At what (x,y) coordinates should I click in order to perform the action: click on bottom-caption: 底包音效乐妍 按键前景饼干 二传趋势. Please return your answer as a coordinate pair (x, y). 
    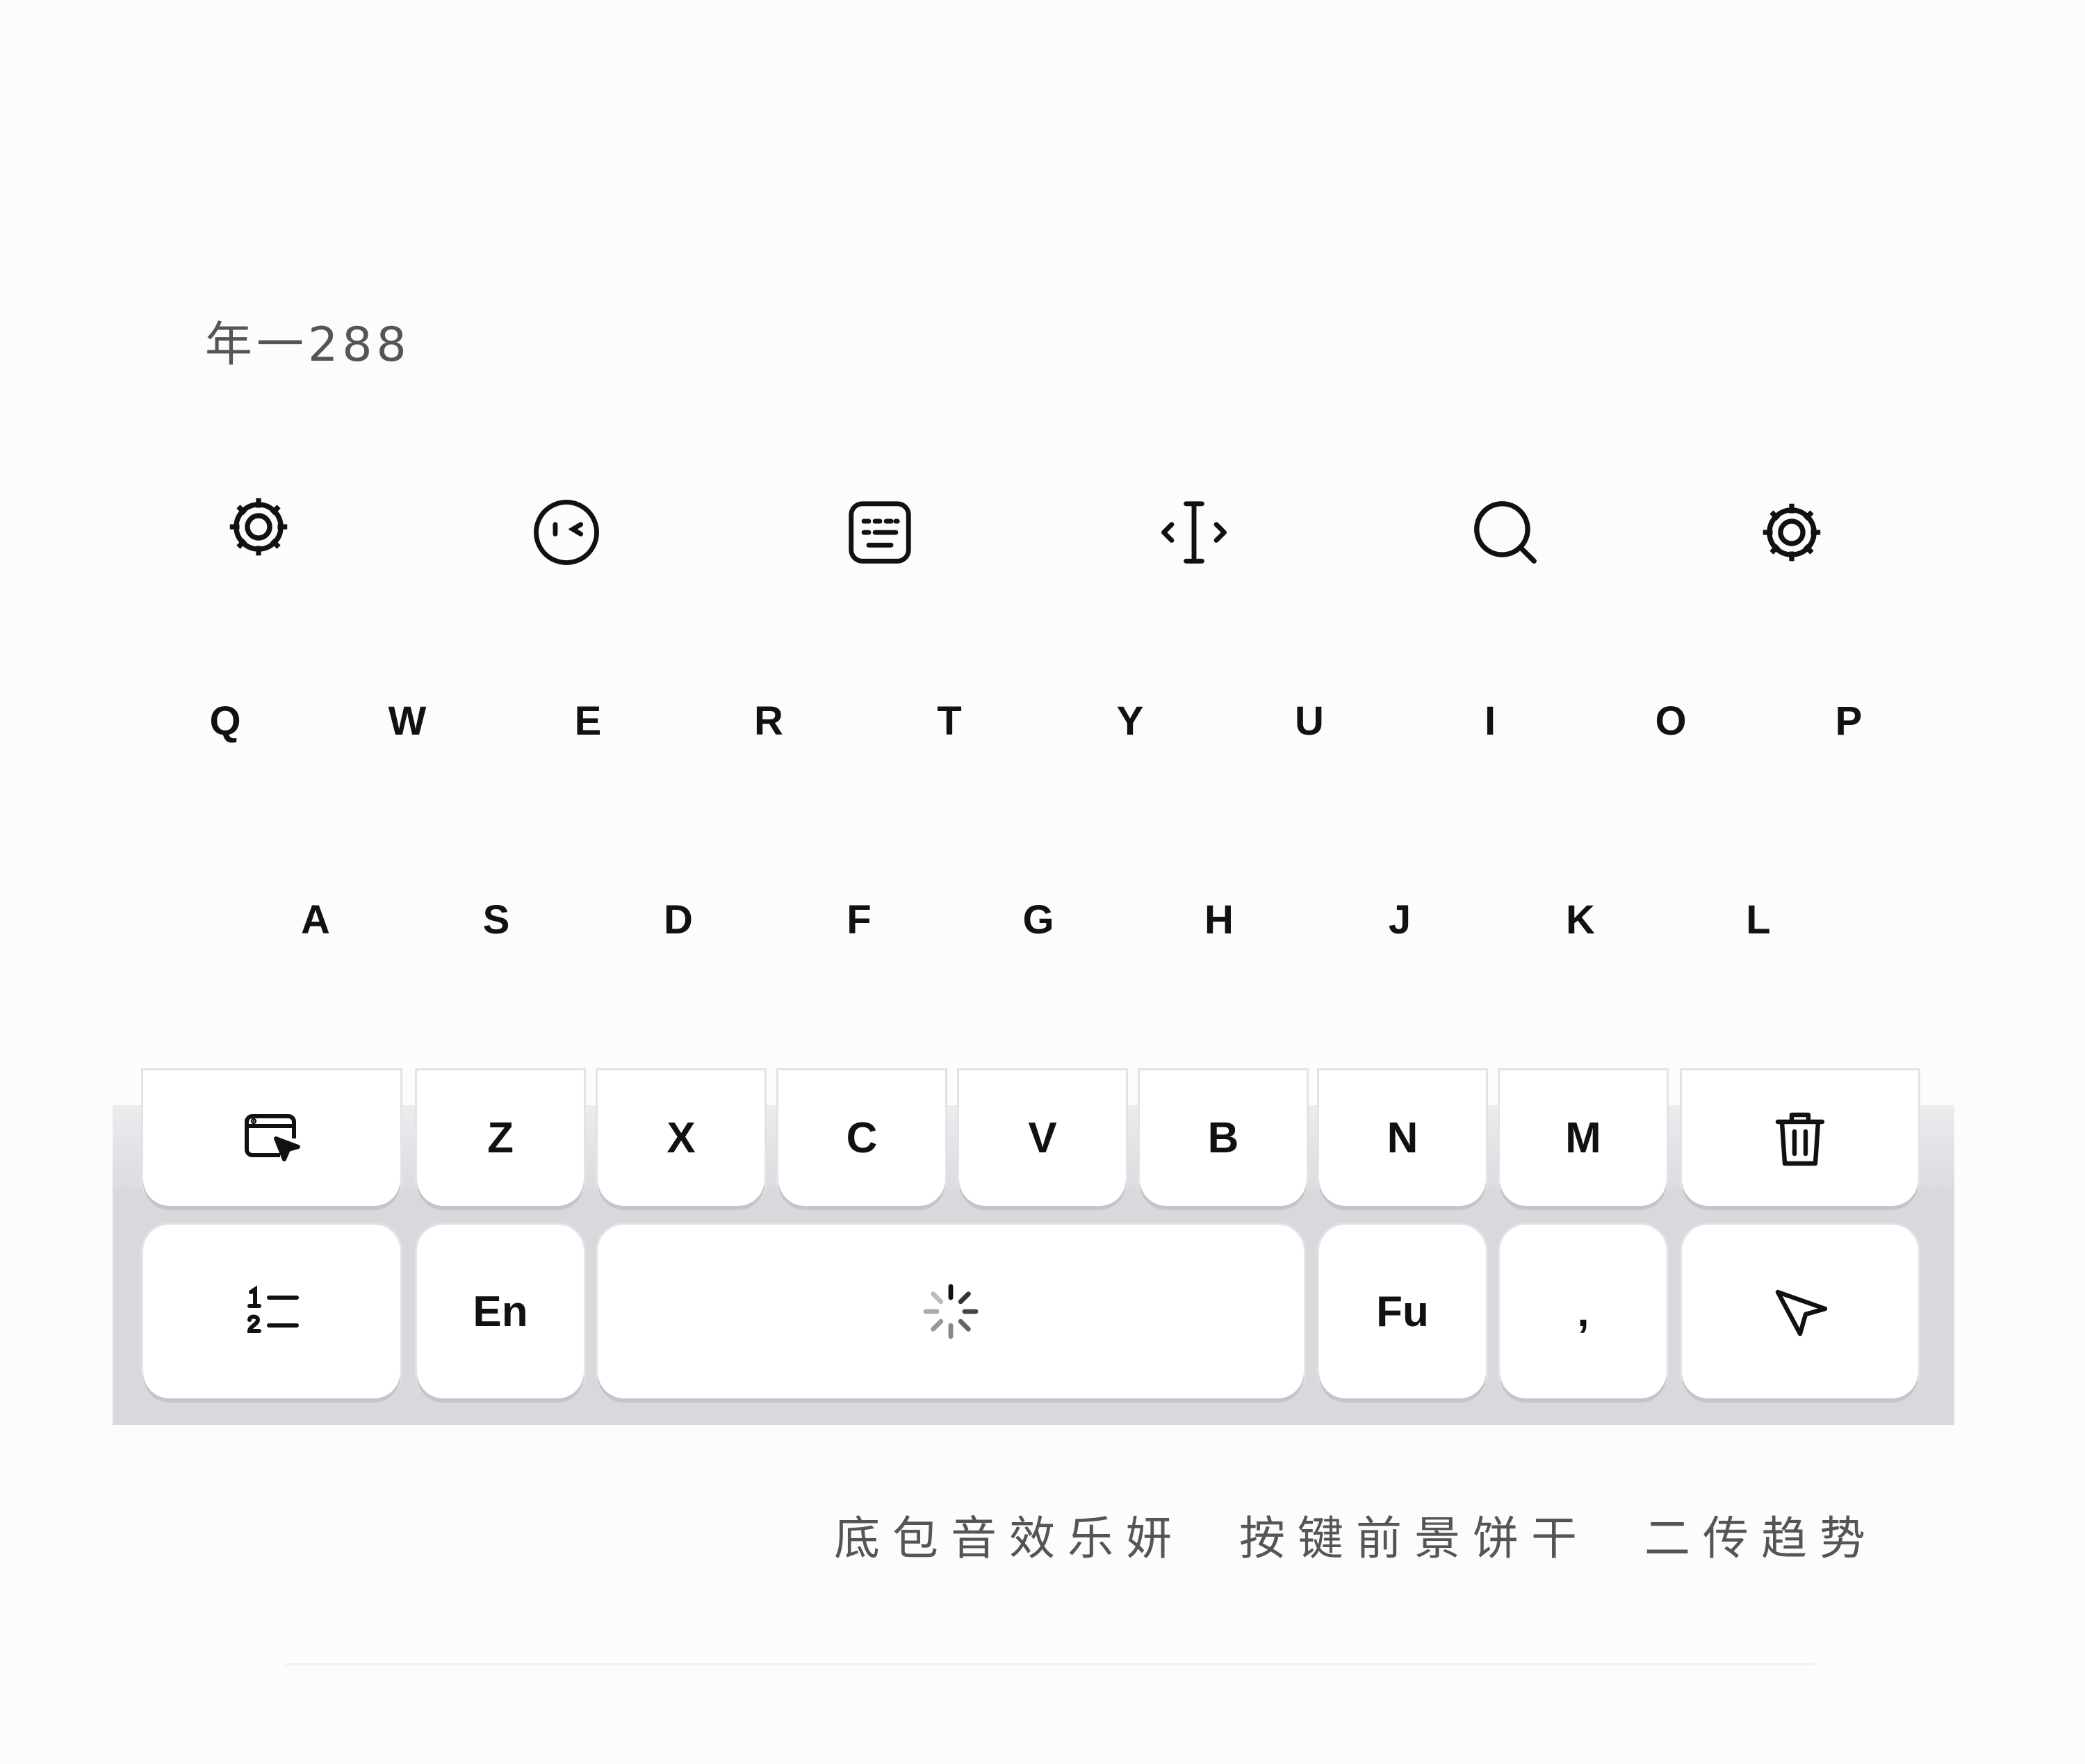
    Looking at the image, I should click on (1355, 1534).